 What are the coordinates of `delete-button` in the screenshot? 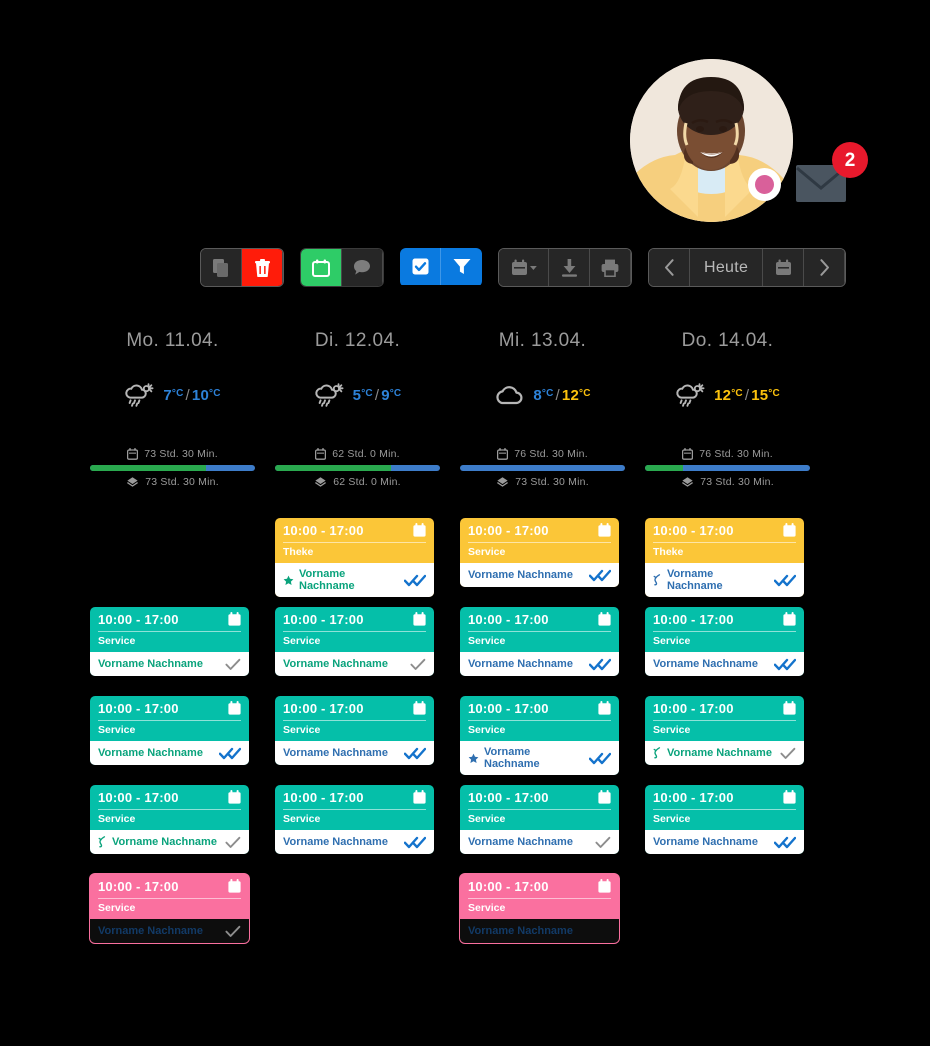 It's located at (262, 267).